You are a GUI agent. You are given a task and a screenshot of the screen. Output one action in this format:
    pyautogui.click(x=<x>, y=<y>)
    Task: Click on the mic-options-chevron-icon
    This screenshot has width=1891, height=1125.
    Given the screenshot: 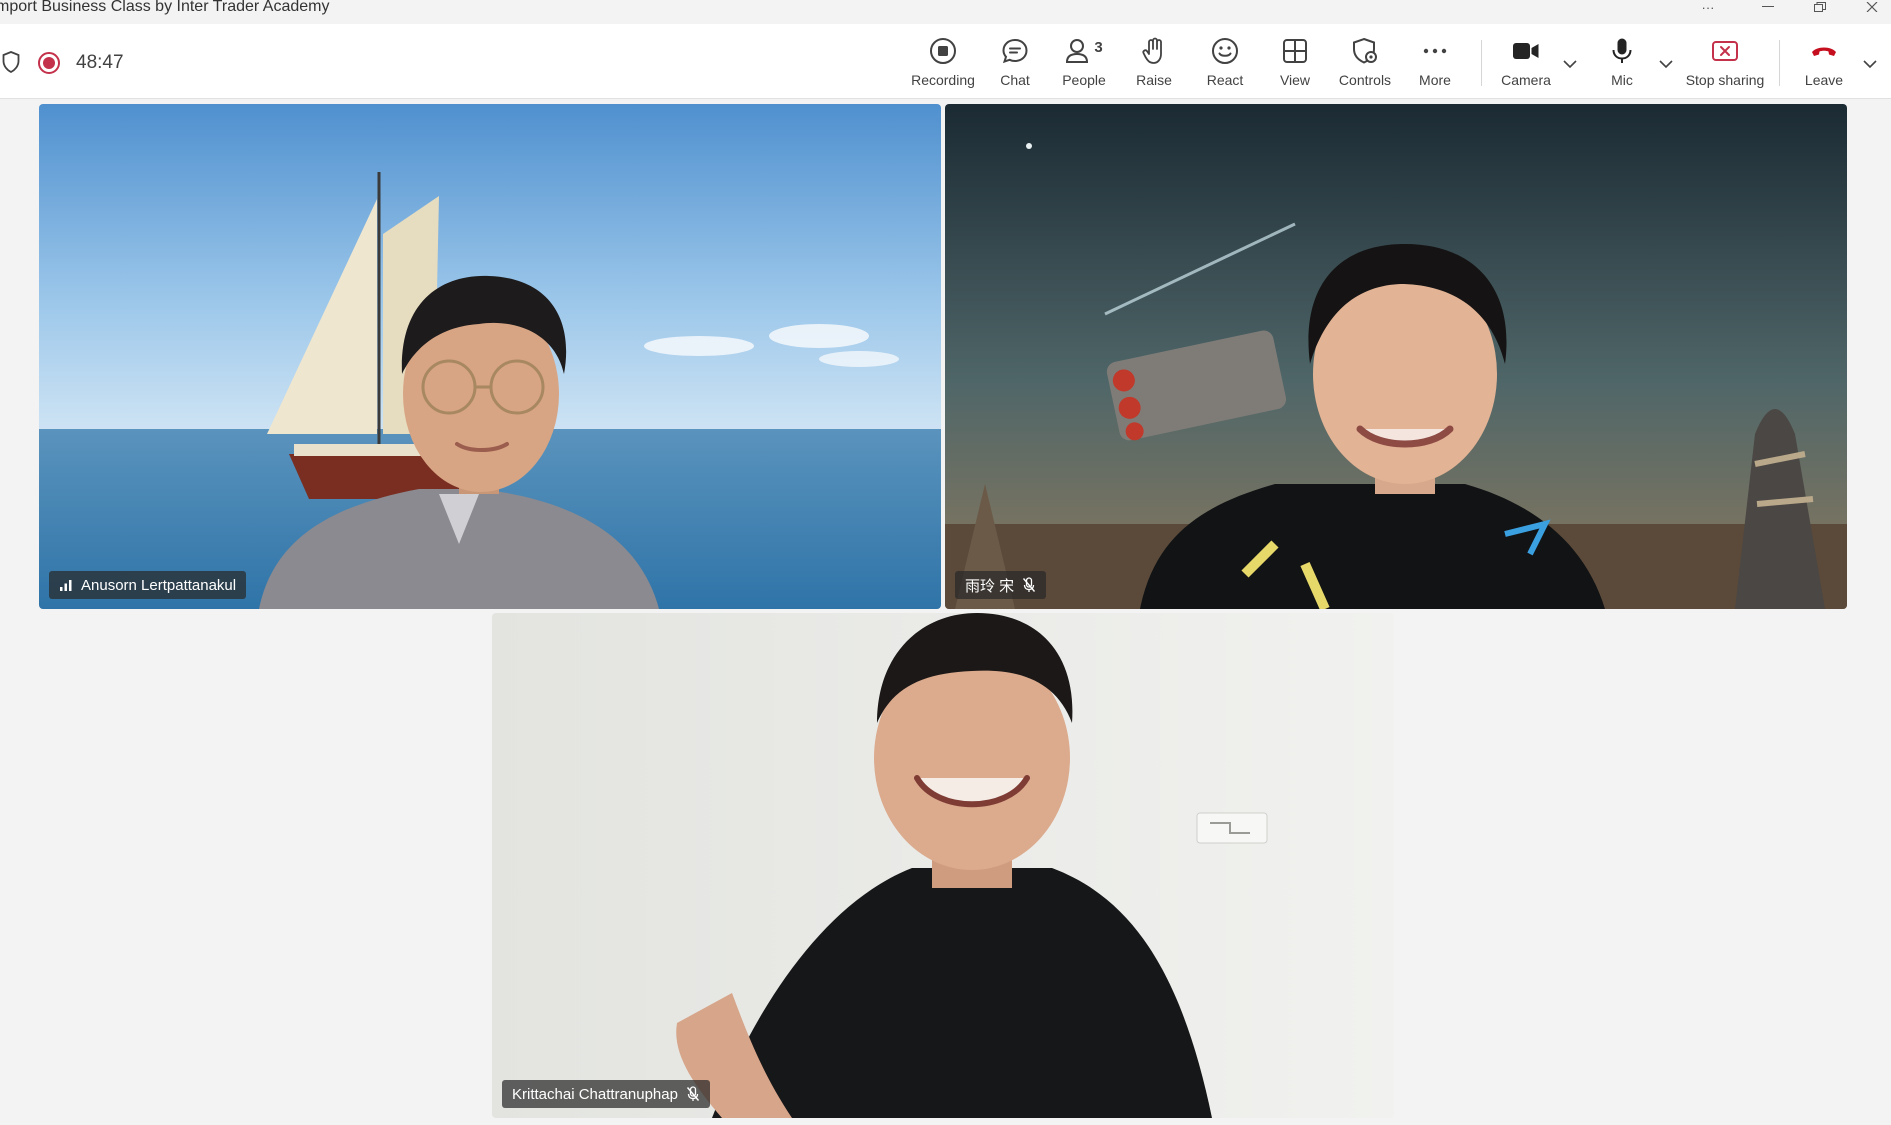 What is the action you would take?
    pyautogui.click(x=1666, y=64)
    